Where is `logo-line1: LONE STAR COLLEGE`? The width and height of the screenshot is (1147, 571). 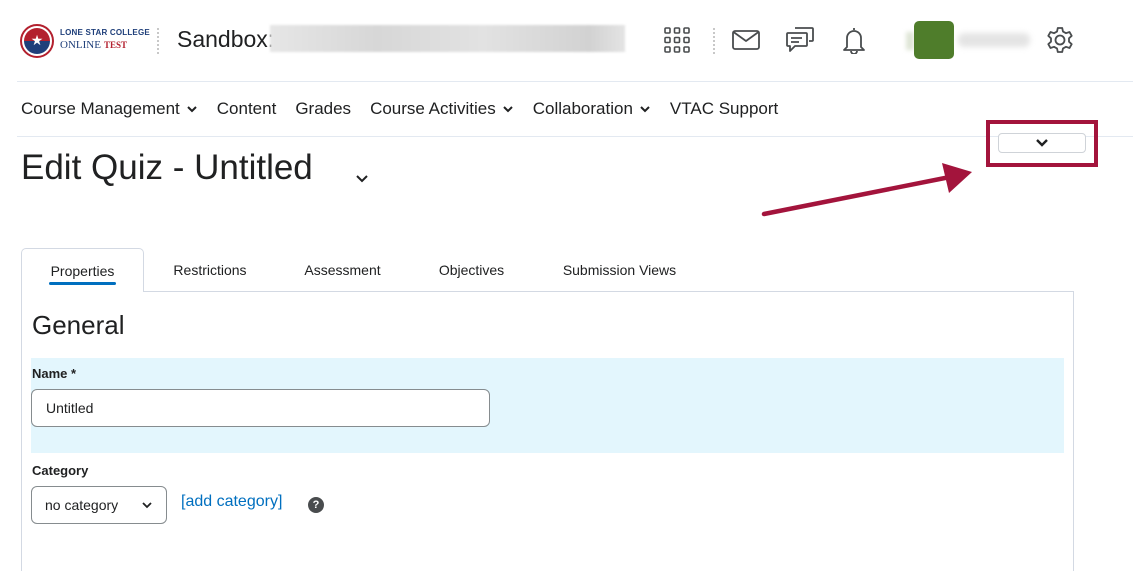 logo-line1: LONE STAR COLLEGE is located at coordinates (105, 32).